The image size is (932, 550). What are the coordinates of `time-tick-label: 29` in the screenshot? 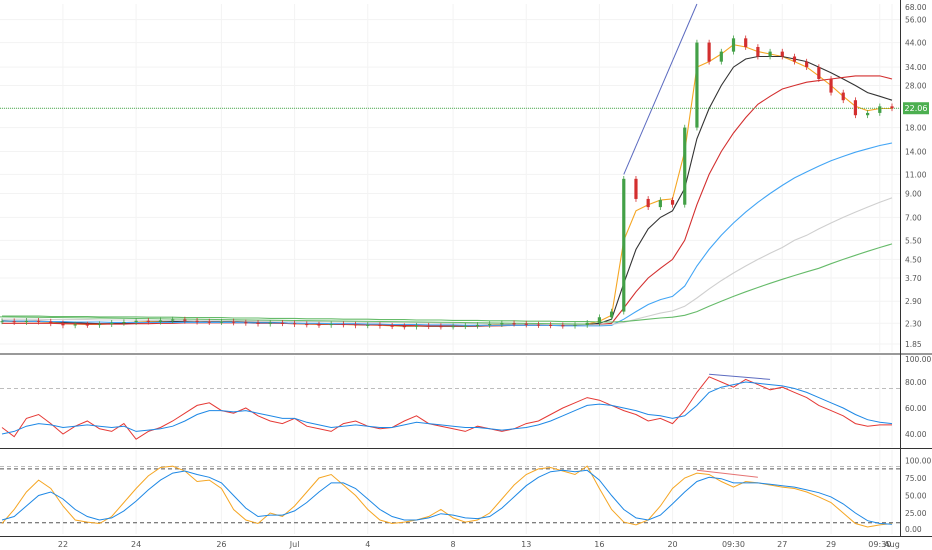 It's located at (831, 544).